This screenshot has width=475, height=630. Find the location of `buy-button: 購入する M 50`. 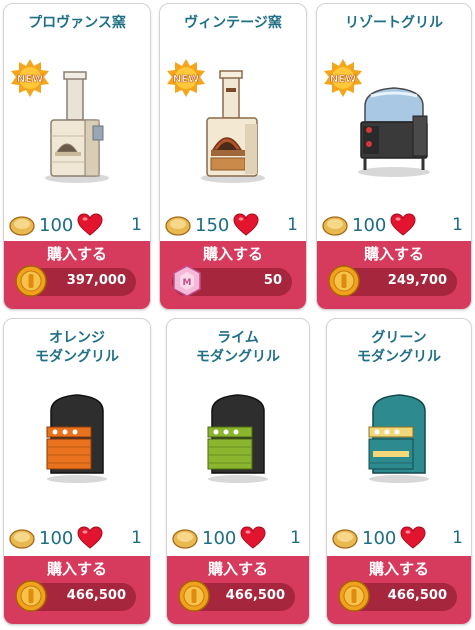

buy-button: 購入する M 50 is located at coordinates (233, 275).